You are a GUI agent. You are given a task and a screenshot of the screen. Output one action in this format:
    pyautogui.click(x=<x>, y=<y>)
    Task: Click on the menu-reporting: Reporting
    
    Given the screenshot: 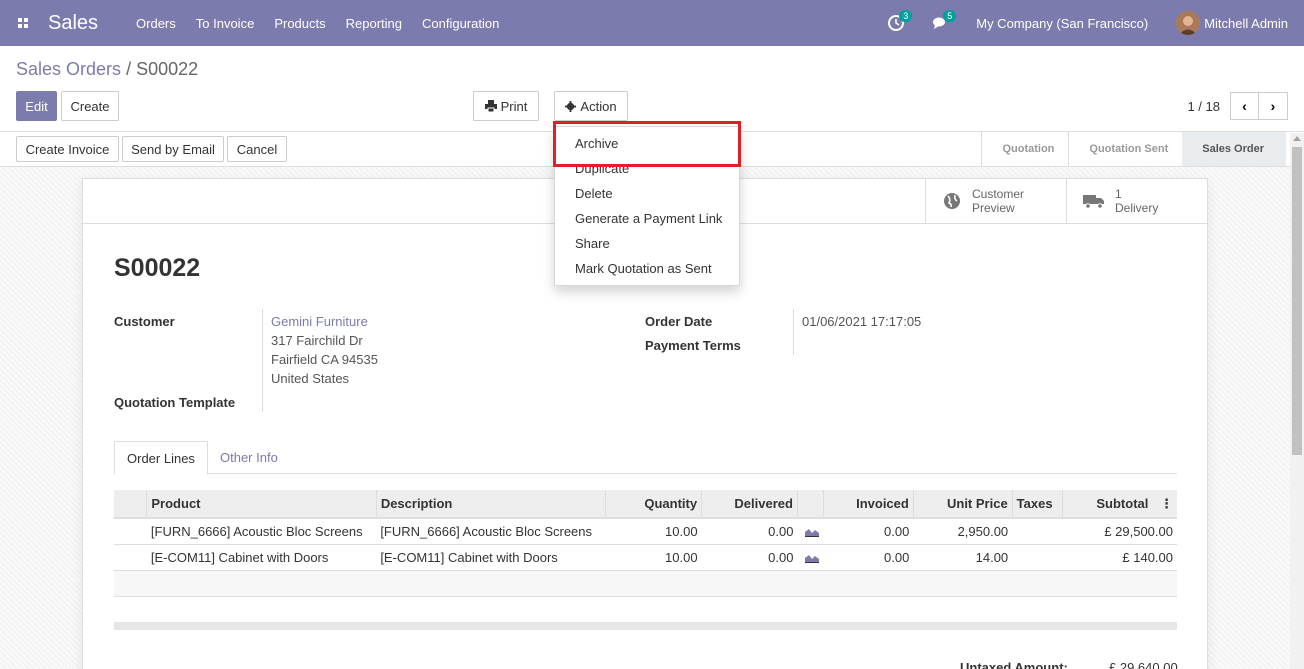 What is the action you would take?
    pyautogui.click(x=374, y=23)
    